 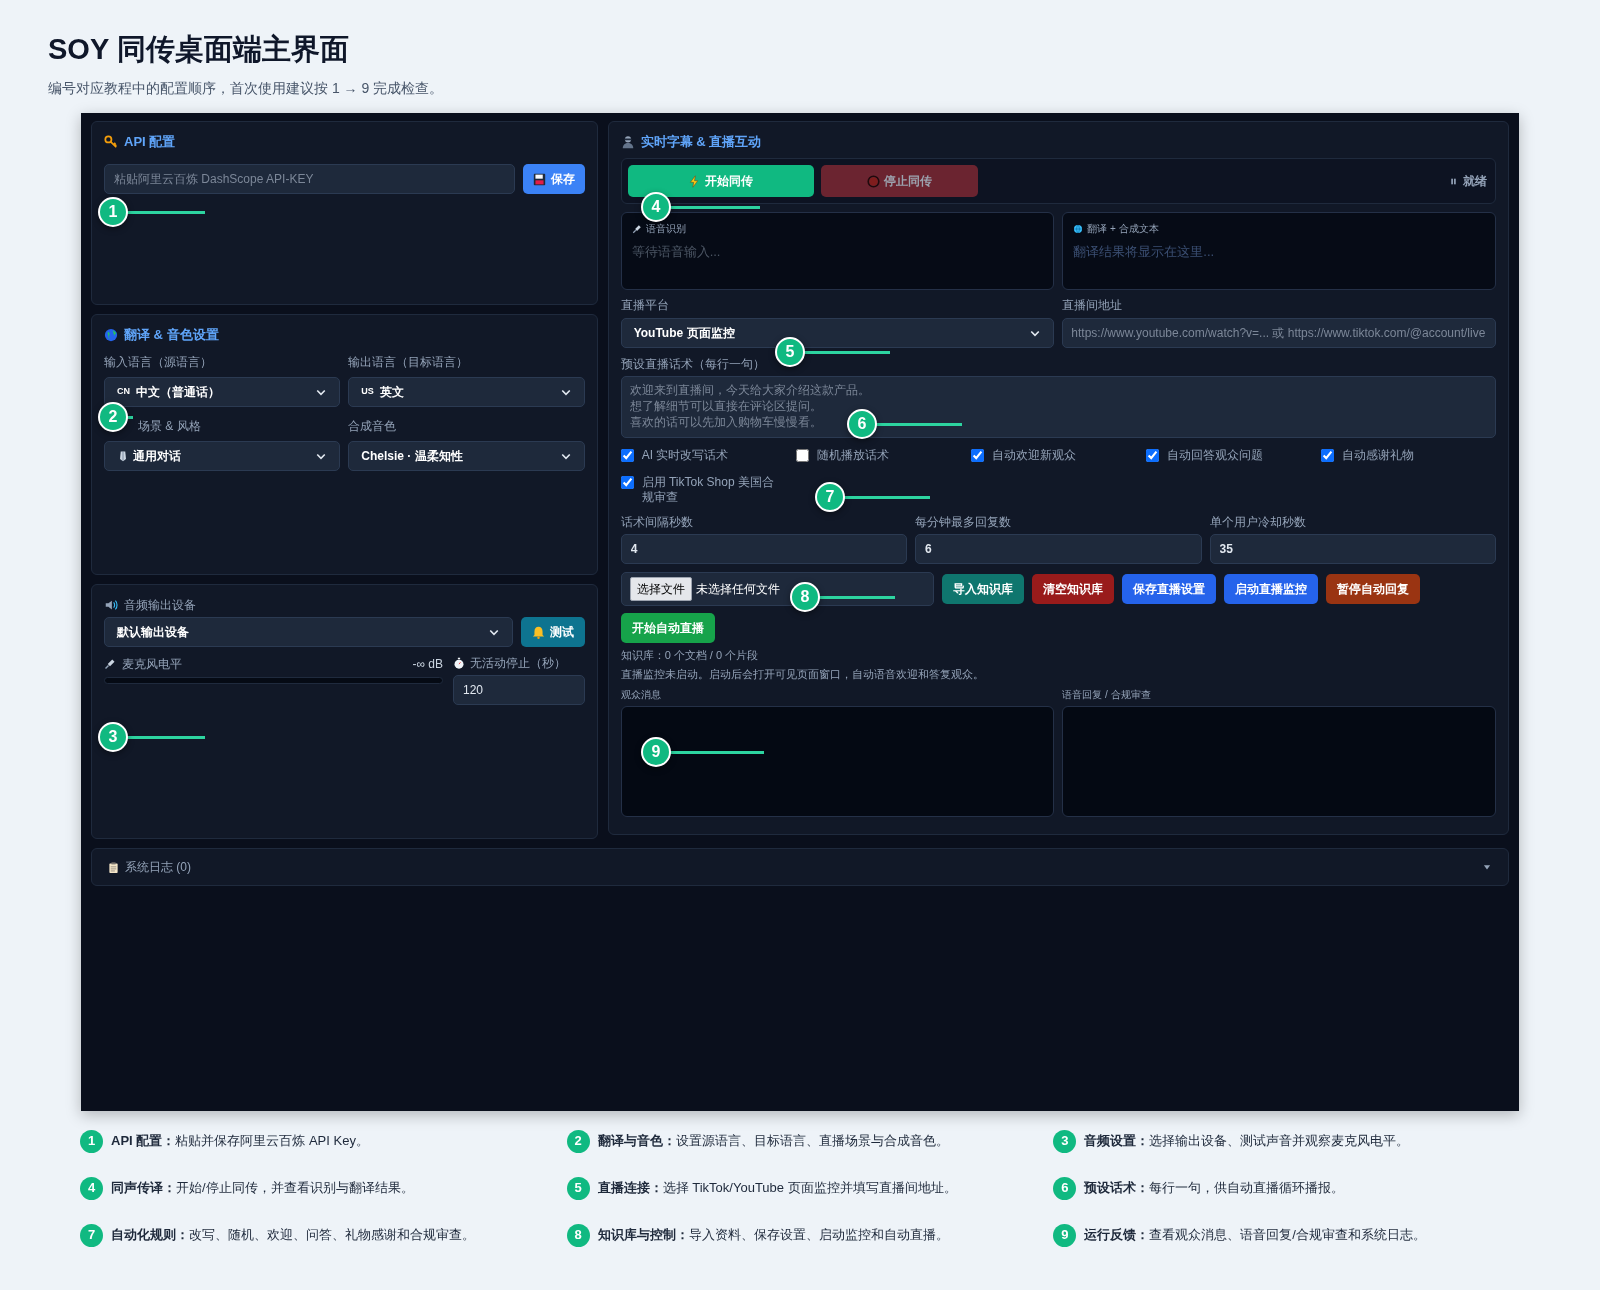 I want to click on file-status: 未选择任何文件, so click(x=737, y=589).